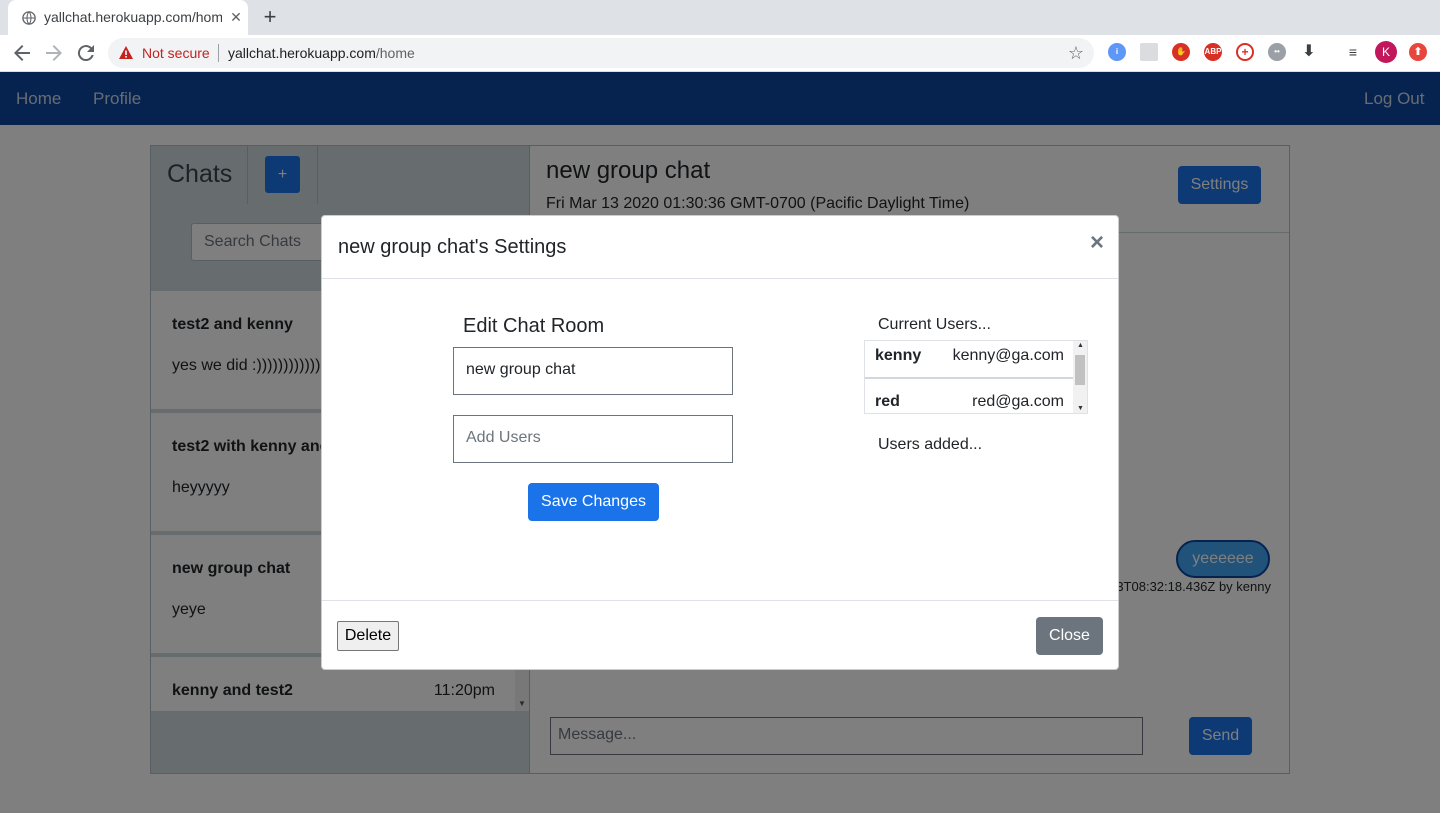  Describe the element at coordinates (1418, 52) in the screenshot. I see `upload-icon: ⬆` at that location.